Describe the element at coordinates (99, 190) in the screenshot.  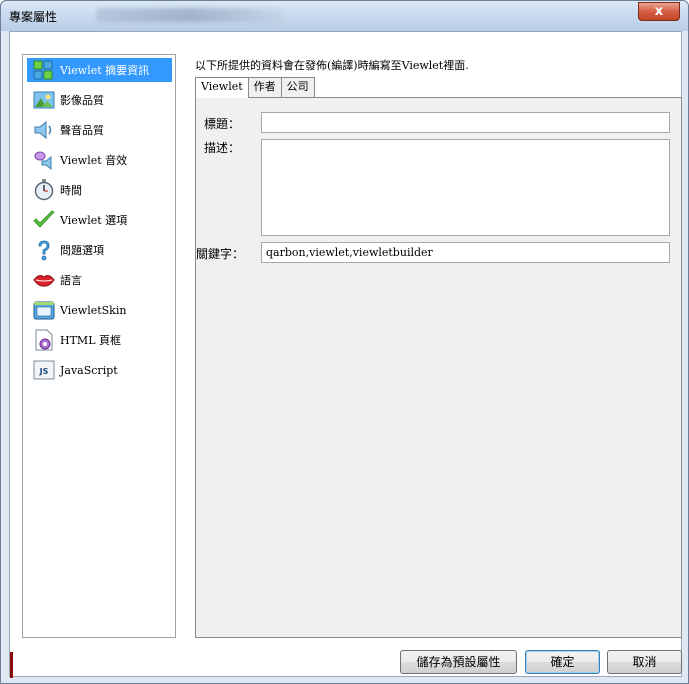
I see `nav-item-time: 時間` at that location.